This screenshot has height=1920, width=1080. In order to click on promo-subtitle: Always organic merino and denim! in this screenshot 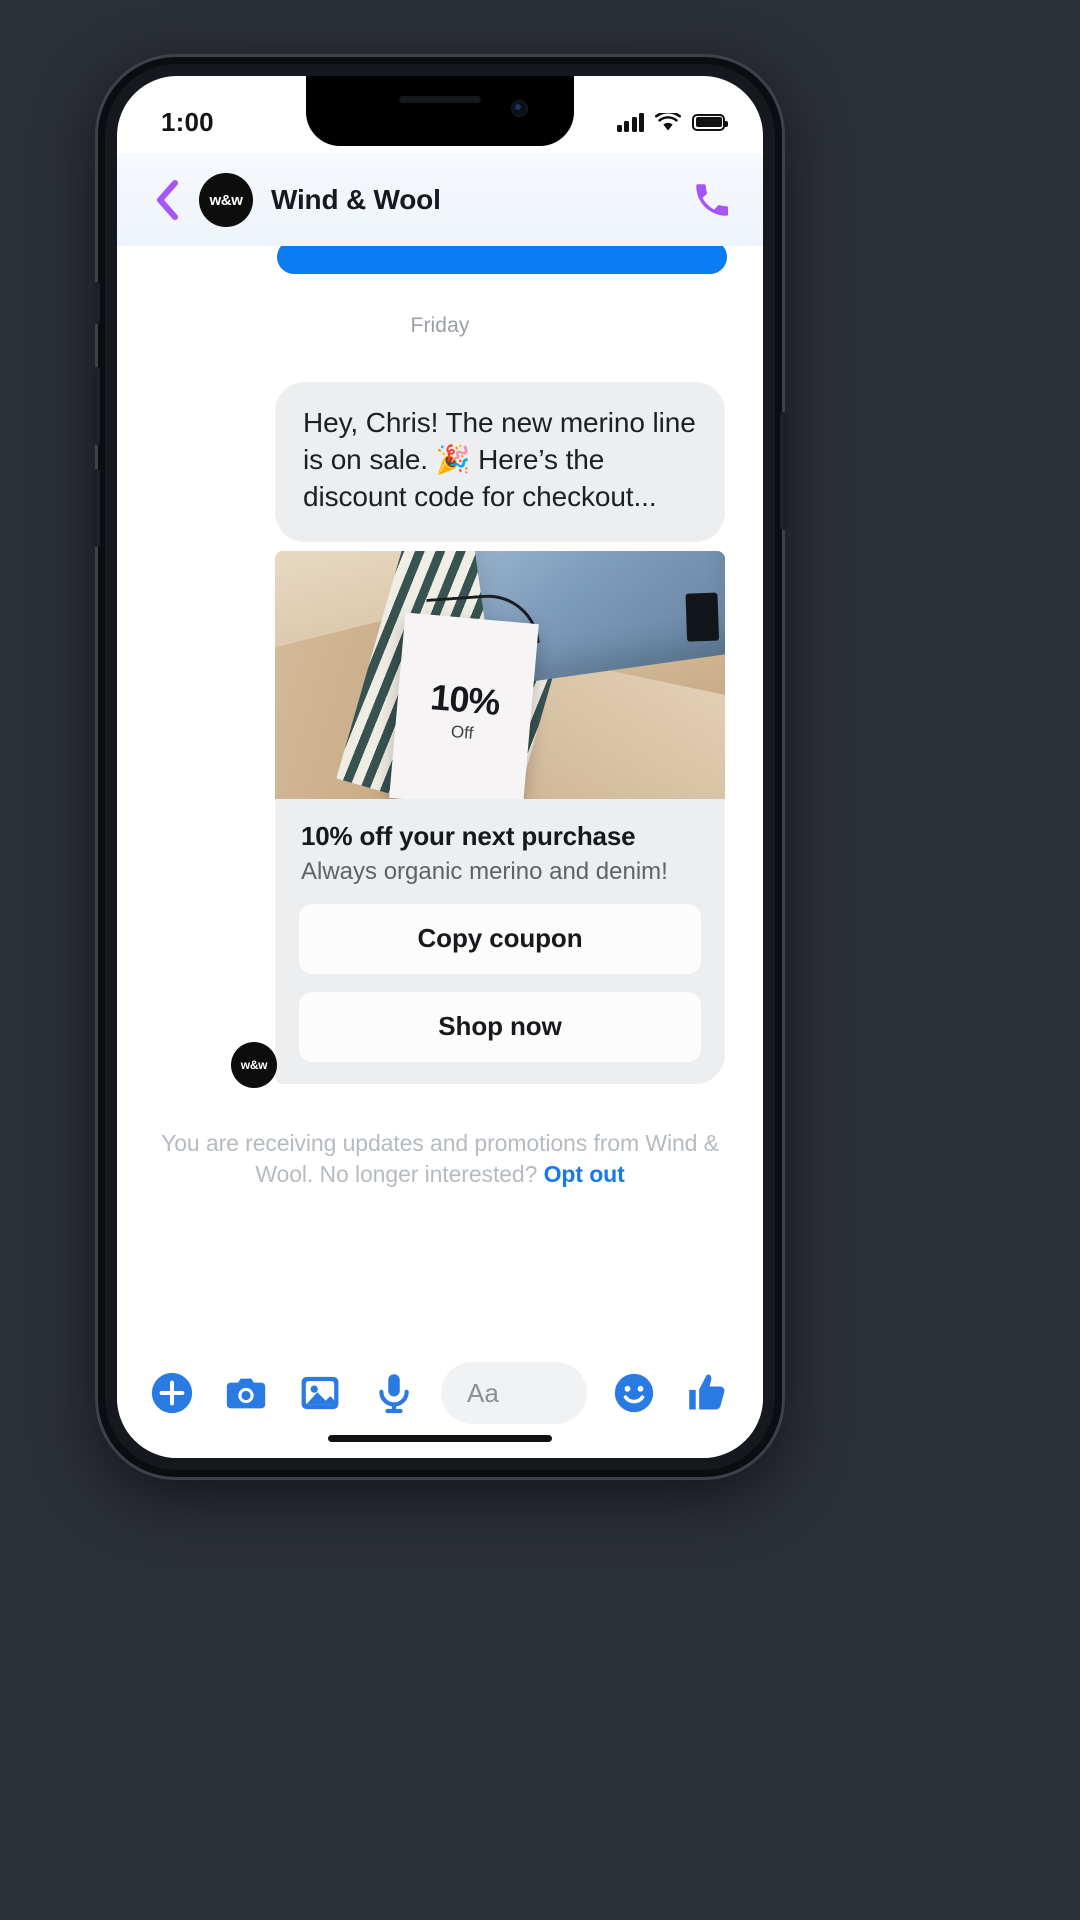, I will do `click(484, 871)`.